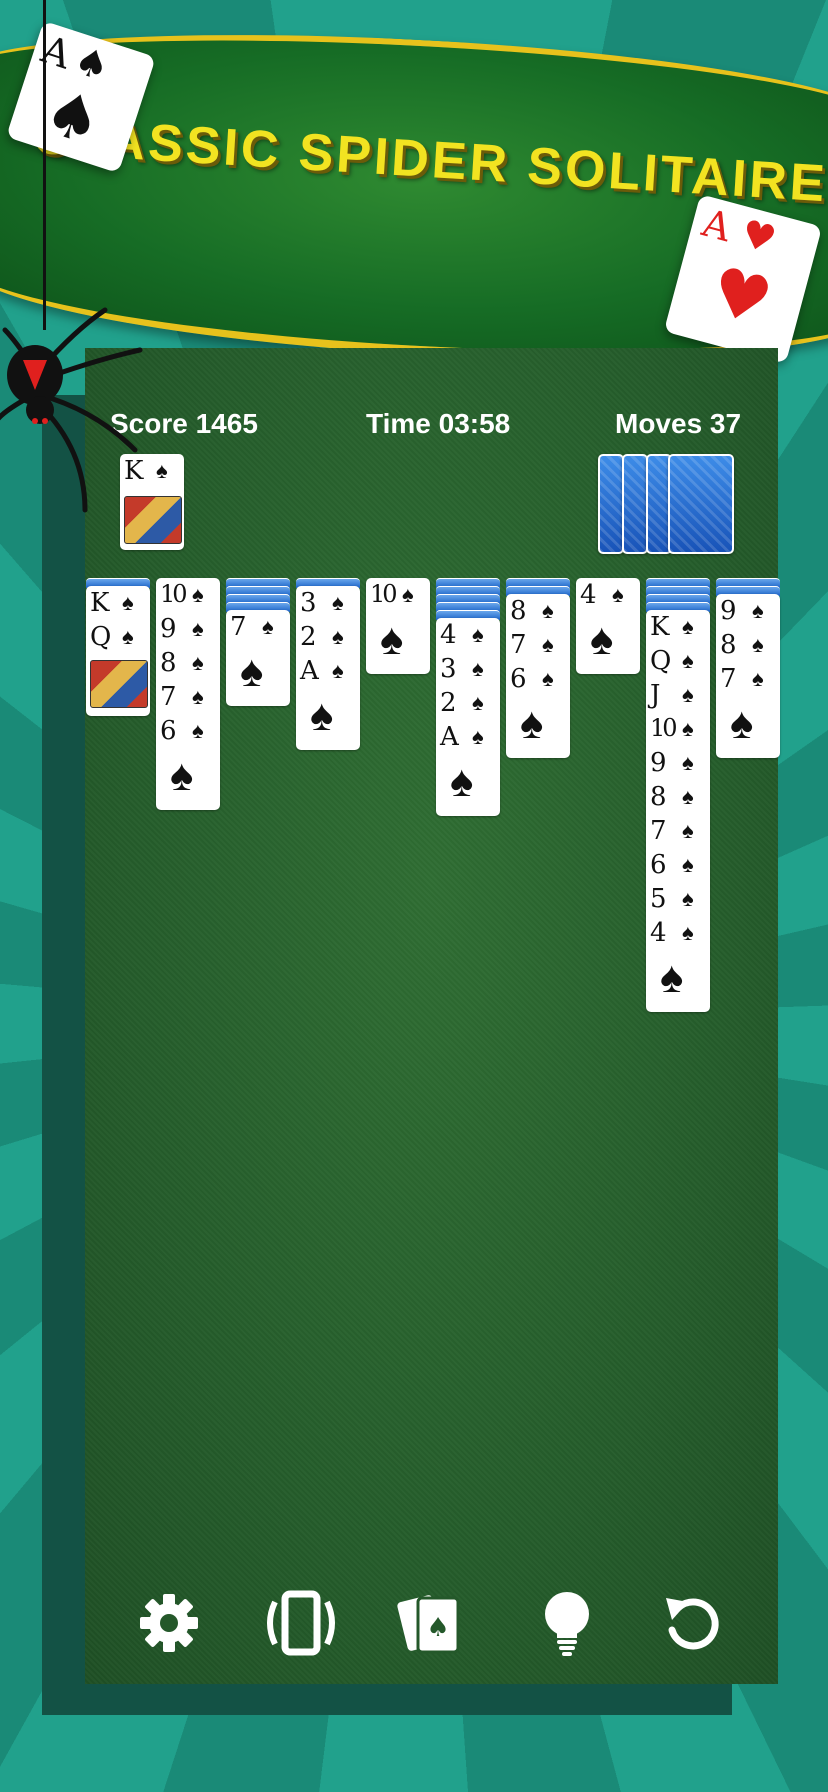 Image resolution: width=828 pixels, height=1792 pixels. I want to click on hint-button, so click(567, 1623).